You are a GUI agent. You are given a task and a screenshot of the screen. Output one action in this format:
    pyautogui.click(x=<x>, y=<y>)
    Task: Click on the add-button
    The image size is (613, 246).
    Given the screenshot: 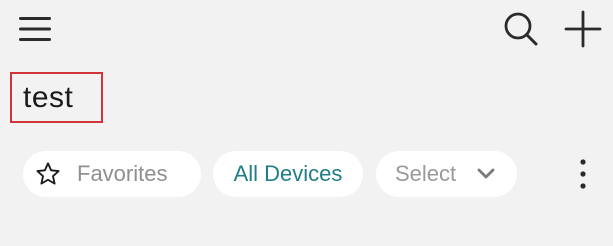 What is the action you would take?
    pyautogui.click(x=583, y=29)
    